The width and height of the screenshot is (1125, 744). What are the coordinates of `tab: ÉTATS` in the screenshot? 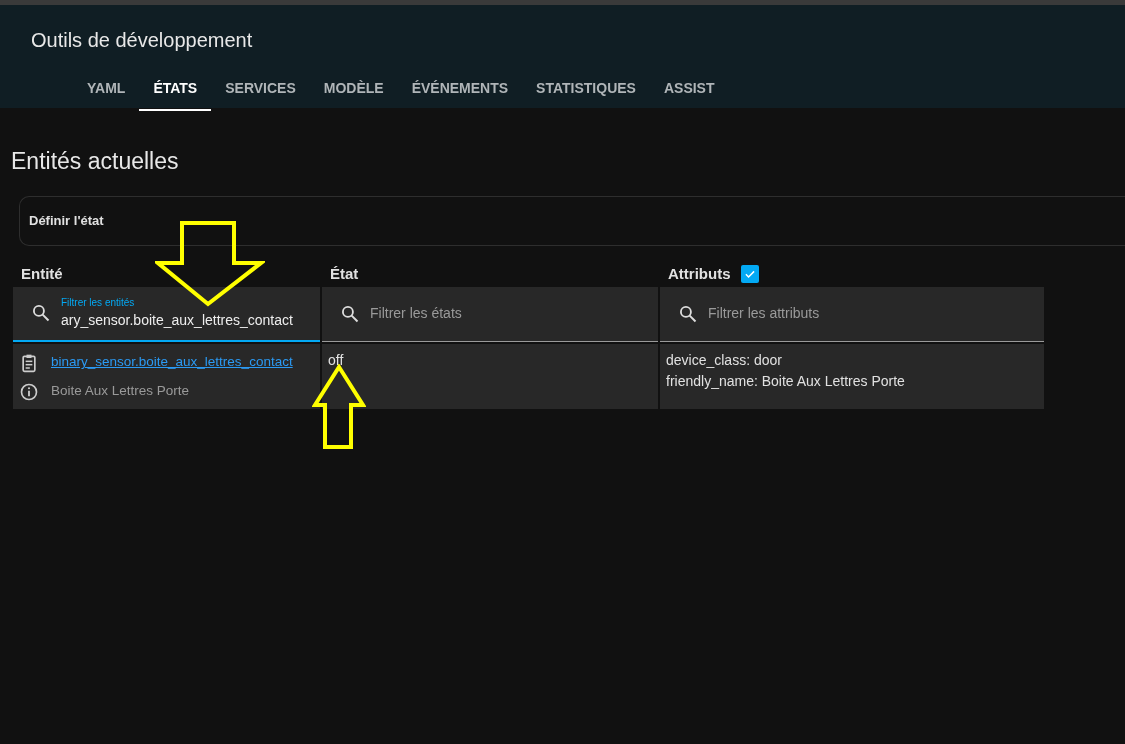 It's located at (175, 90).